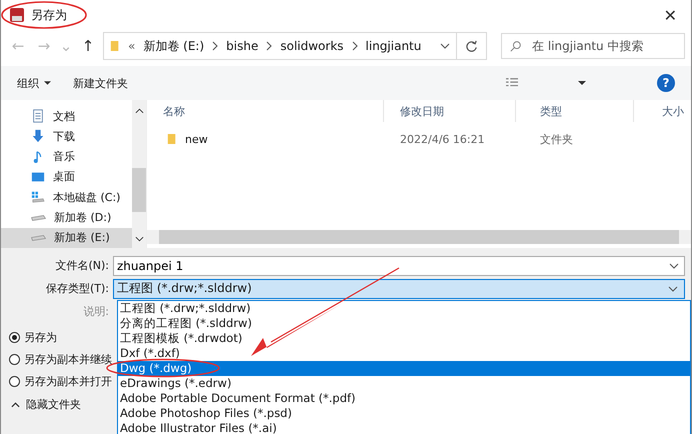  What do you see at coordinates (77, 288) in the screenshot?
I see `save-type-label: 保存类型(T):` at bounding box center [77, 288].